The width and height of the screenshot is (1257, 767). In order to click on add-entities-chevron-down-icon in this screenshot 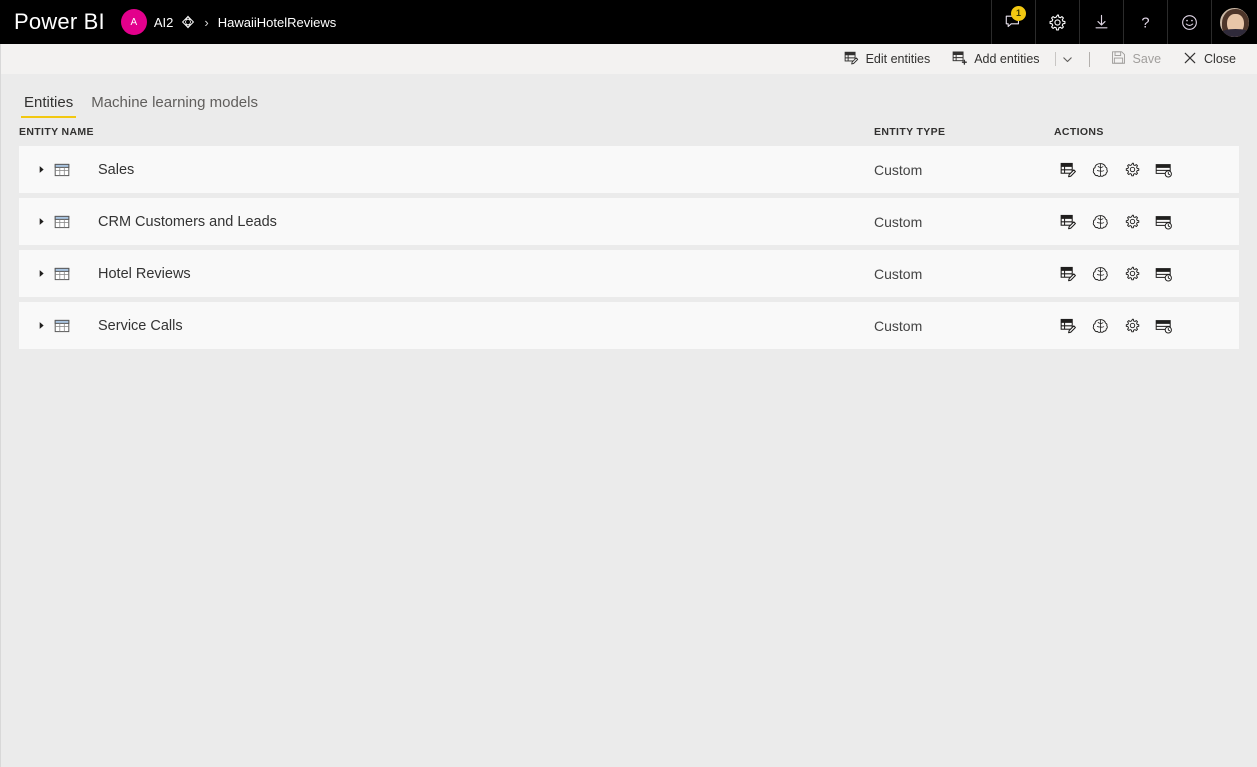, I will do `click(1068, 59)`.